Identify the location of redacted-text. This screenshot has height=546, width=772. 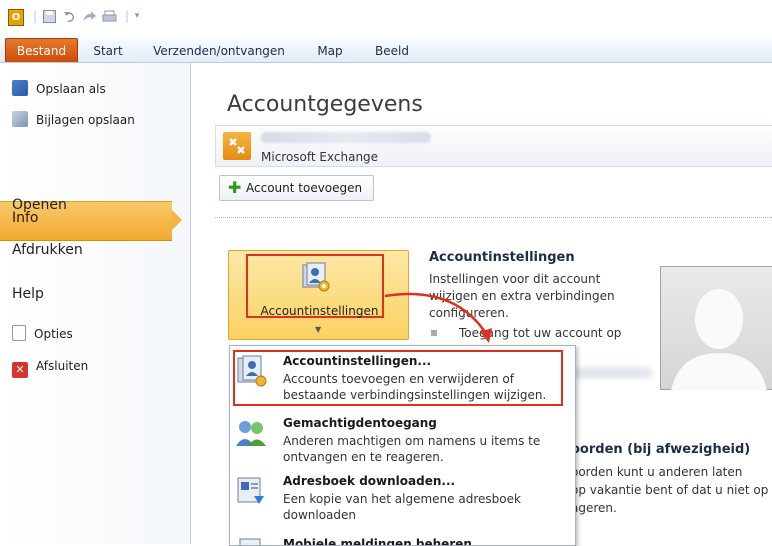
(612, 373).